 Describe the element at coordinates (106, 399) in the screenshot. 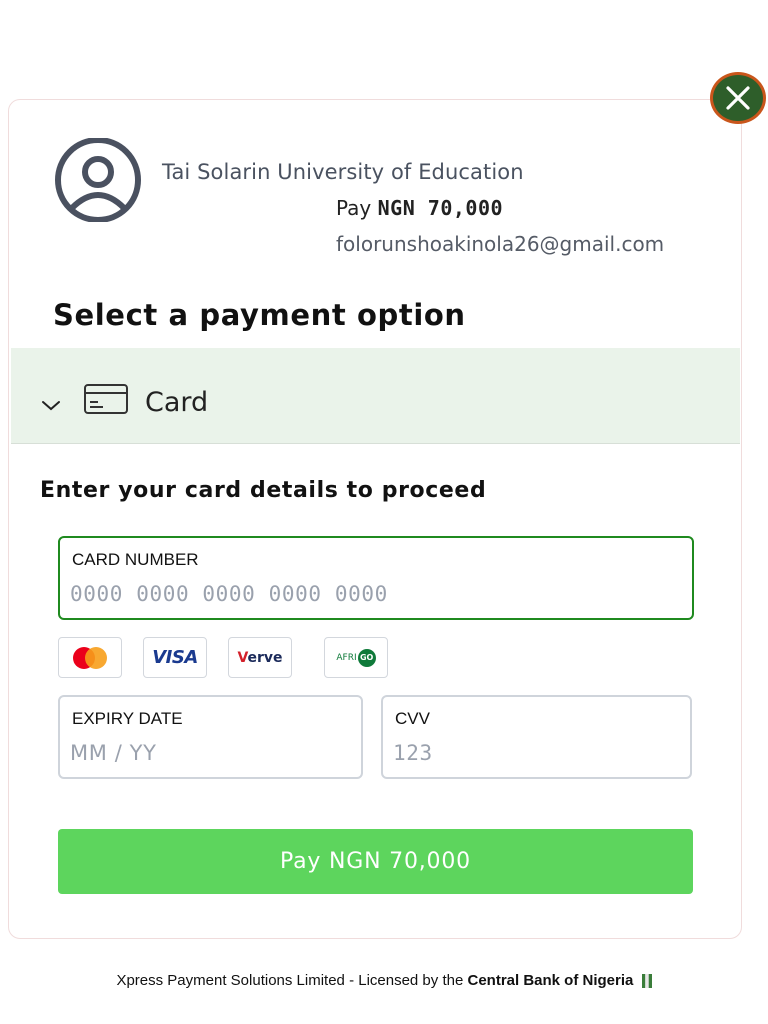

I see `credit-card-icon` at that location.